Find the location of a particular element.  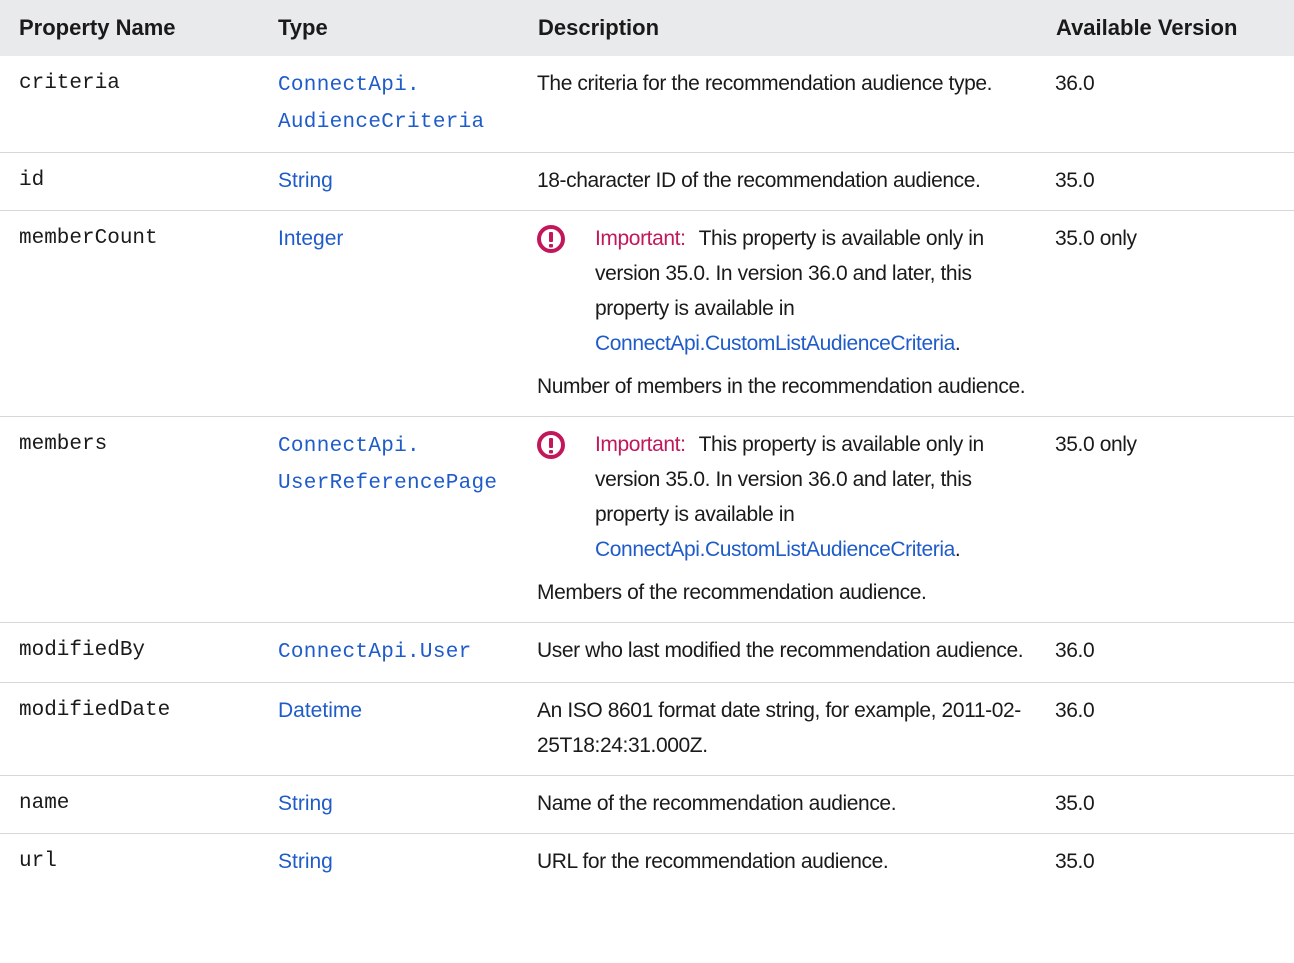

description: URL for the recommendation audience. is located at coordinates (713, 861).